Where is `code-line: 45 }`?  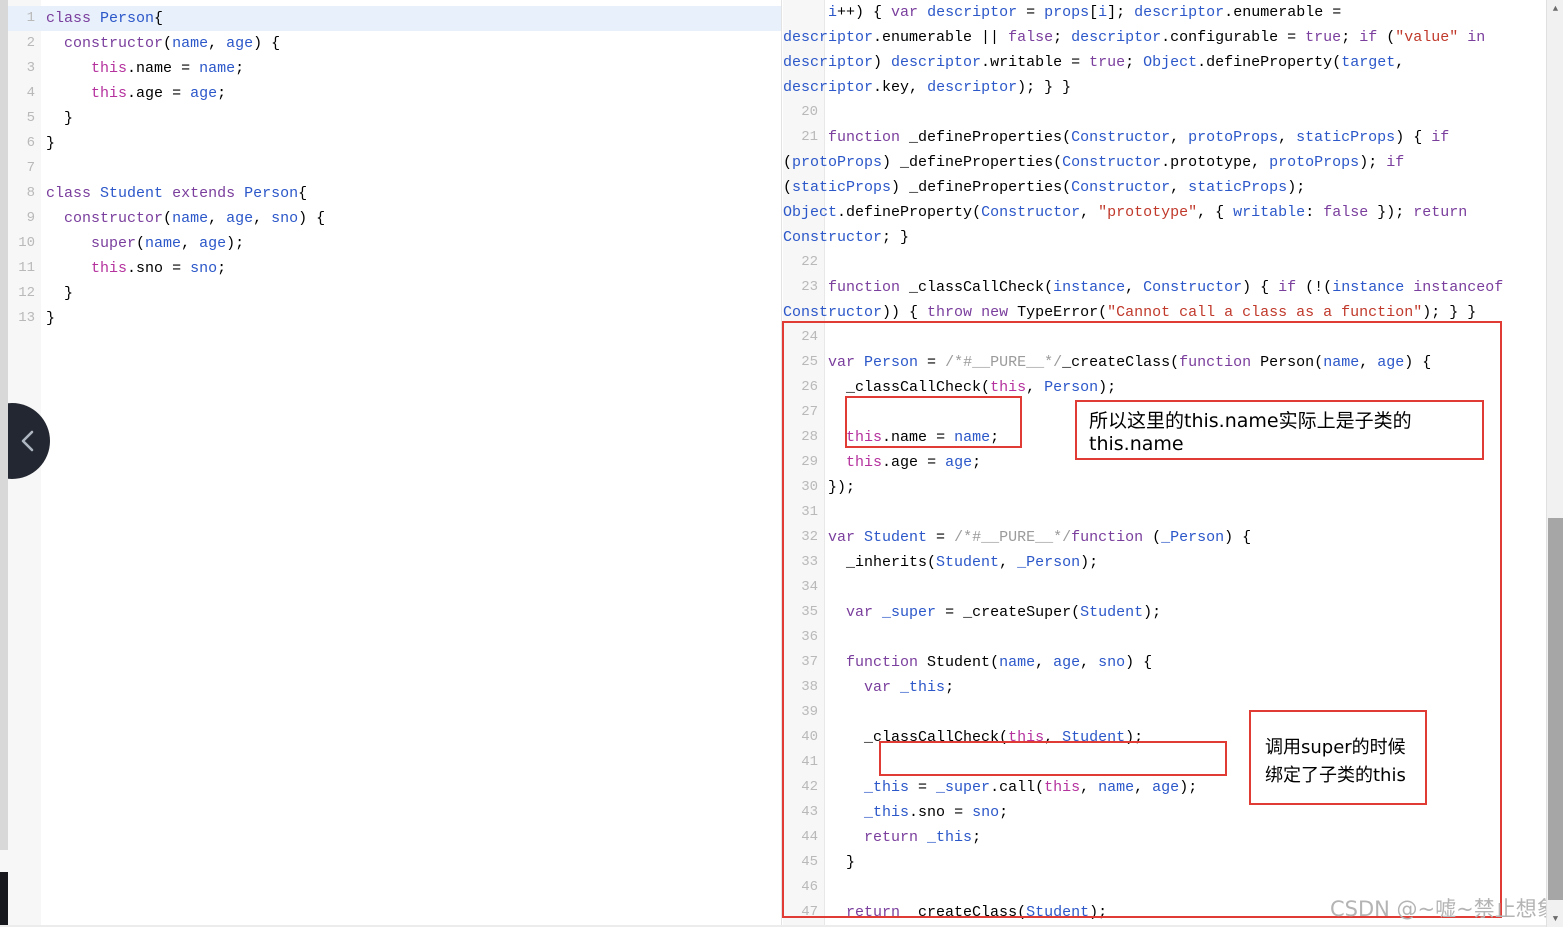
code-line: 45 } is located at coordinates (1156, 862).